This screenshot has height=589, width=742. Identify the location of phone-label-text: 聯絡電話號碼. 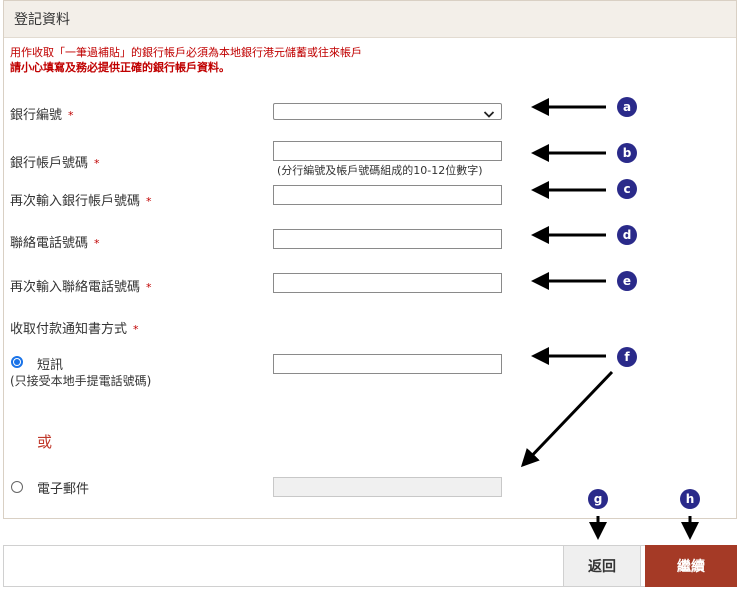
(49, 243).